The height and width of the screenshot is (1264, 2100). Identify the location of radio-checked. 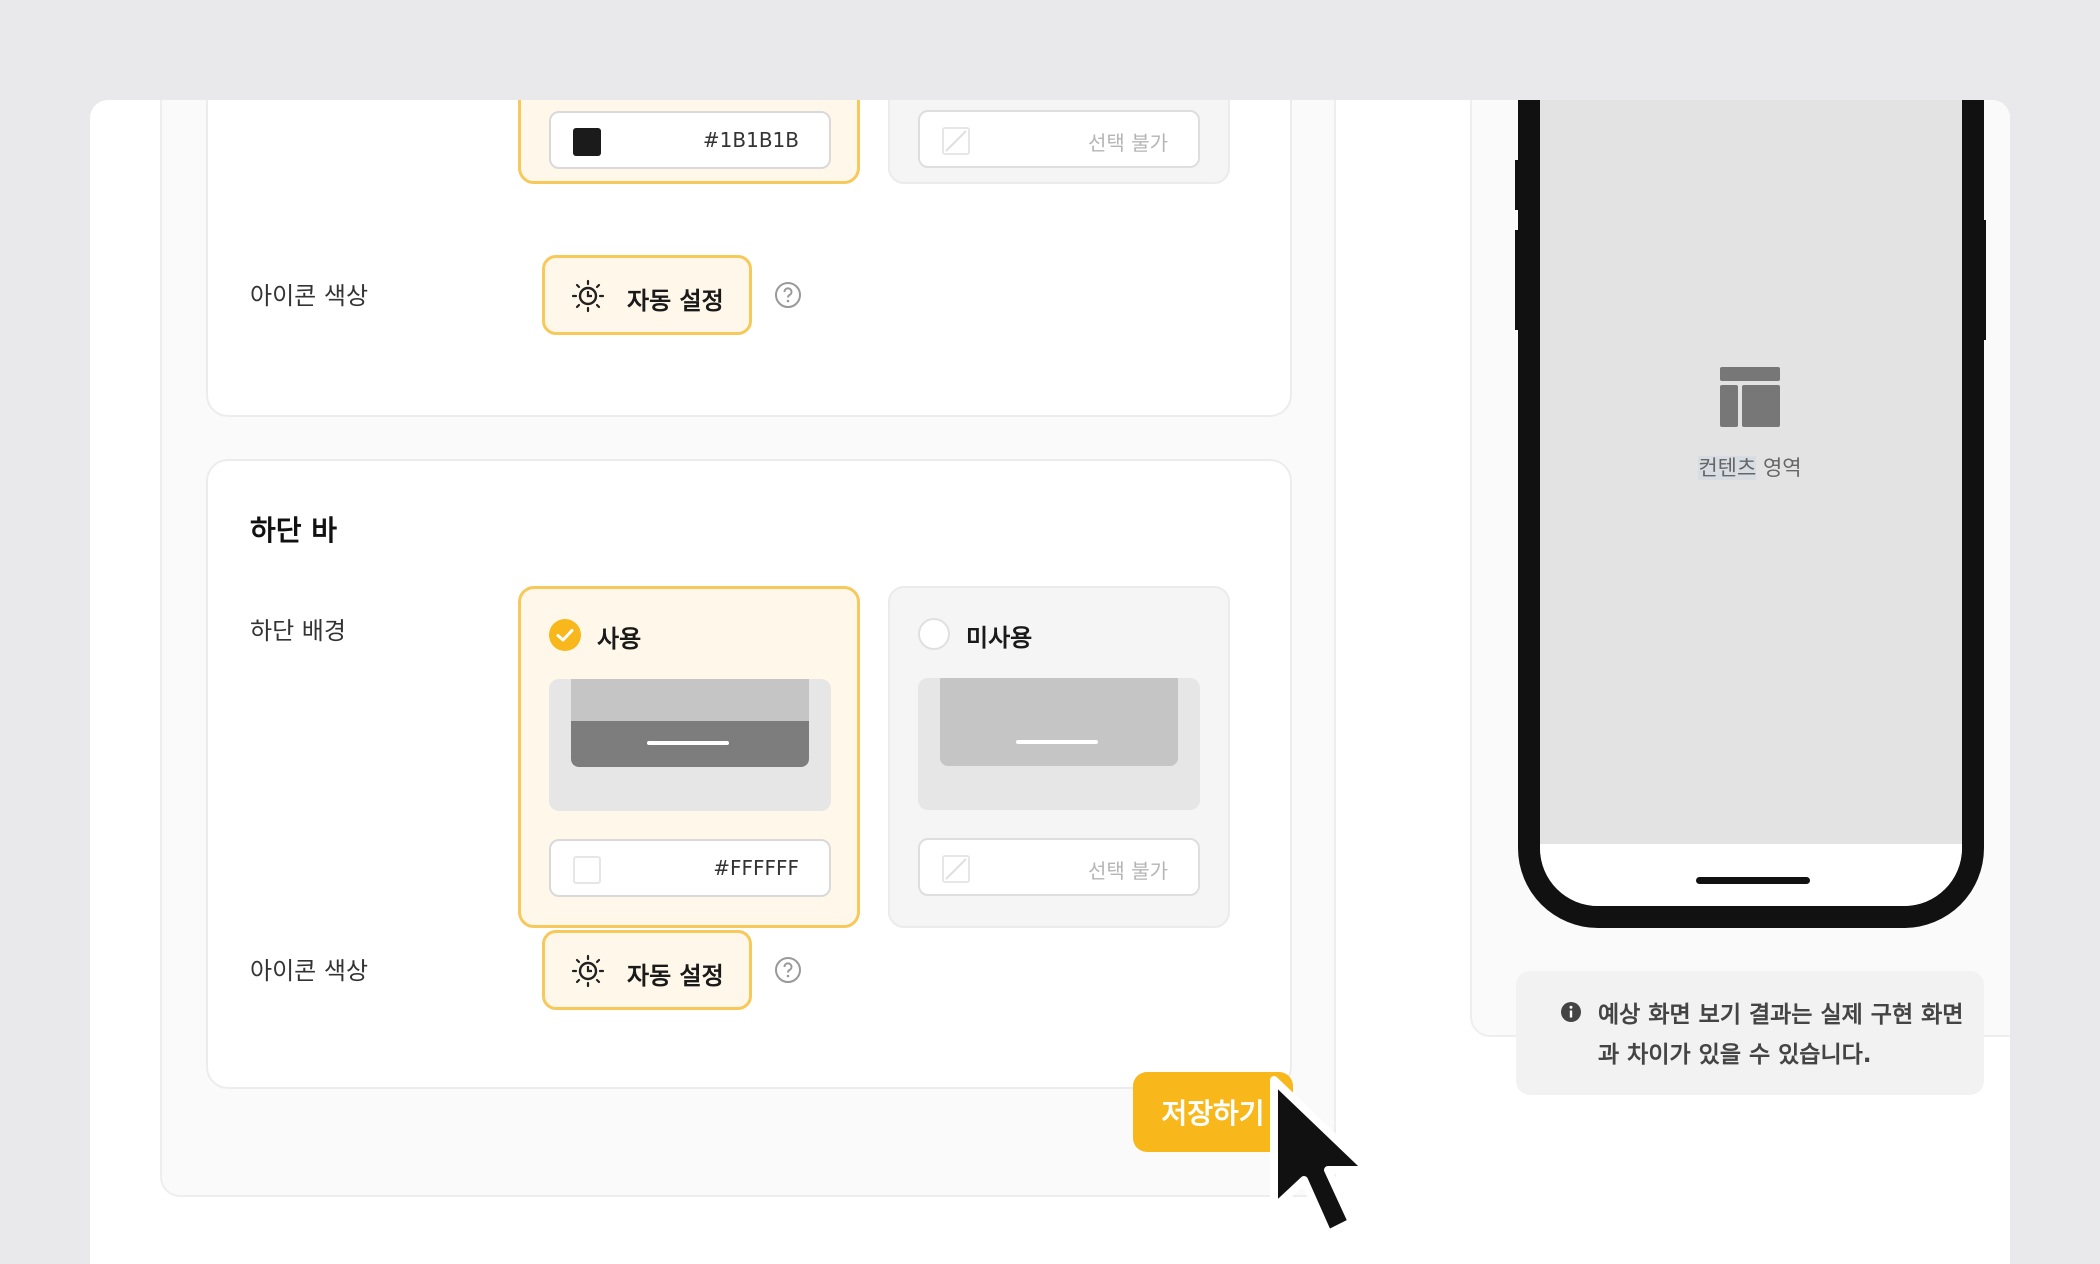
(565, 635).